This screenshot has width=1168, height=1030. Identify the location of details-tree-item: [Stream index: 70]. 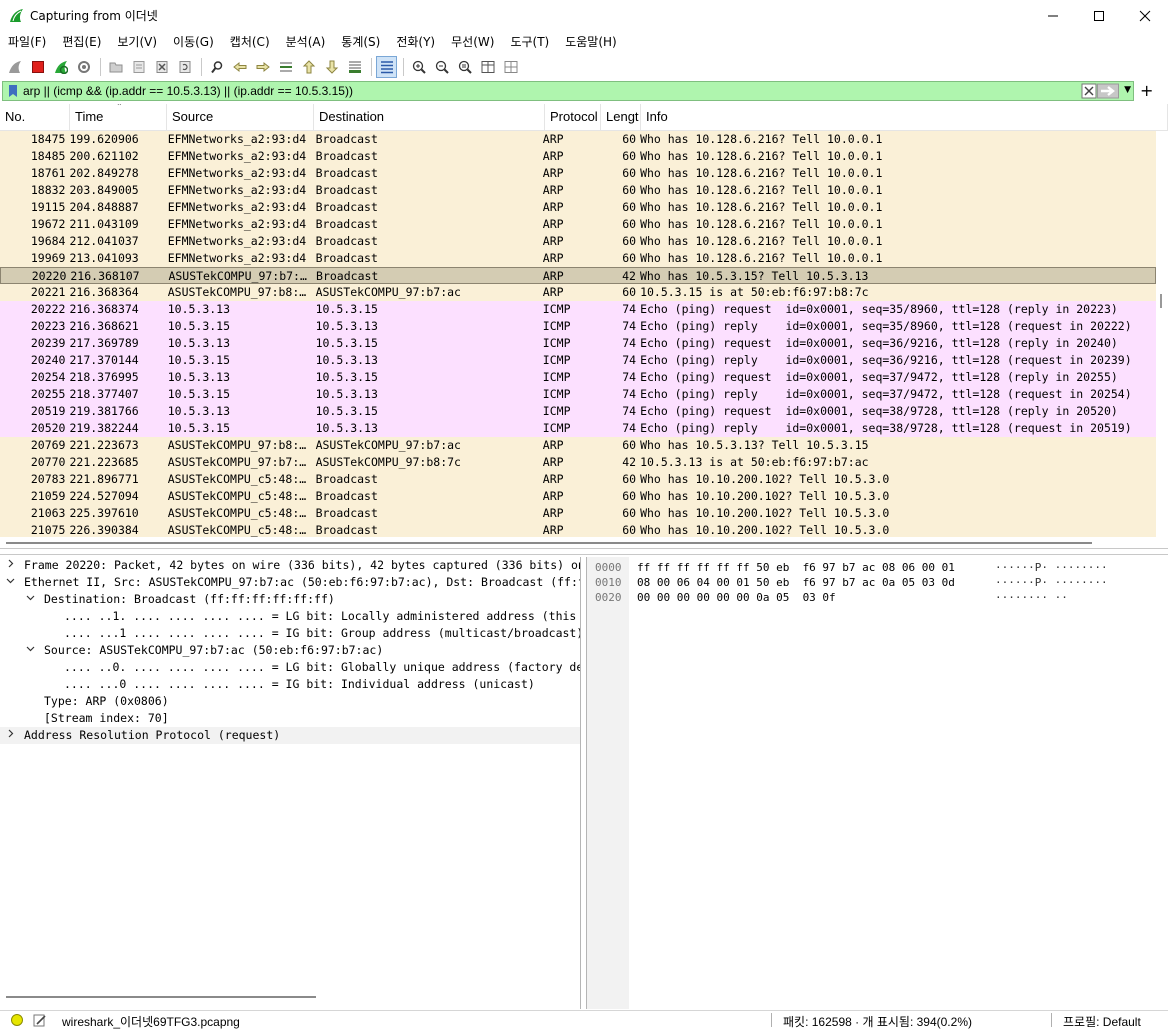
(290, 718).